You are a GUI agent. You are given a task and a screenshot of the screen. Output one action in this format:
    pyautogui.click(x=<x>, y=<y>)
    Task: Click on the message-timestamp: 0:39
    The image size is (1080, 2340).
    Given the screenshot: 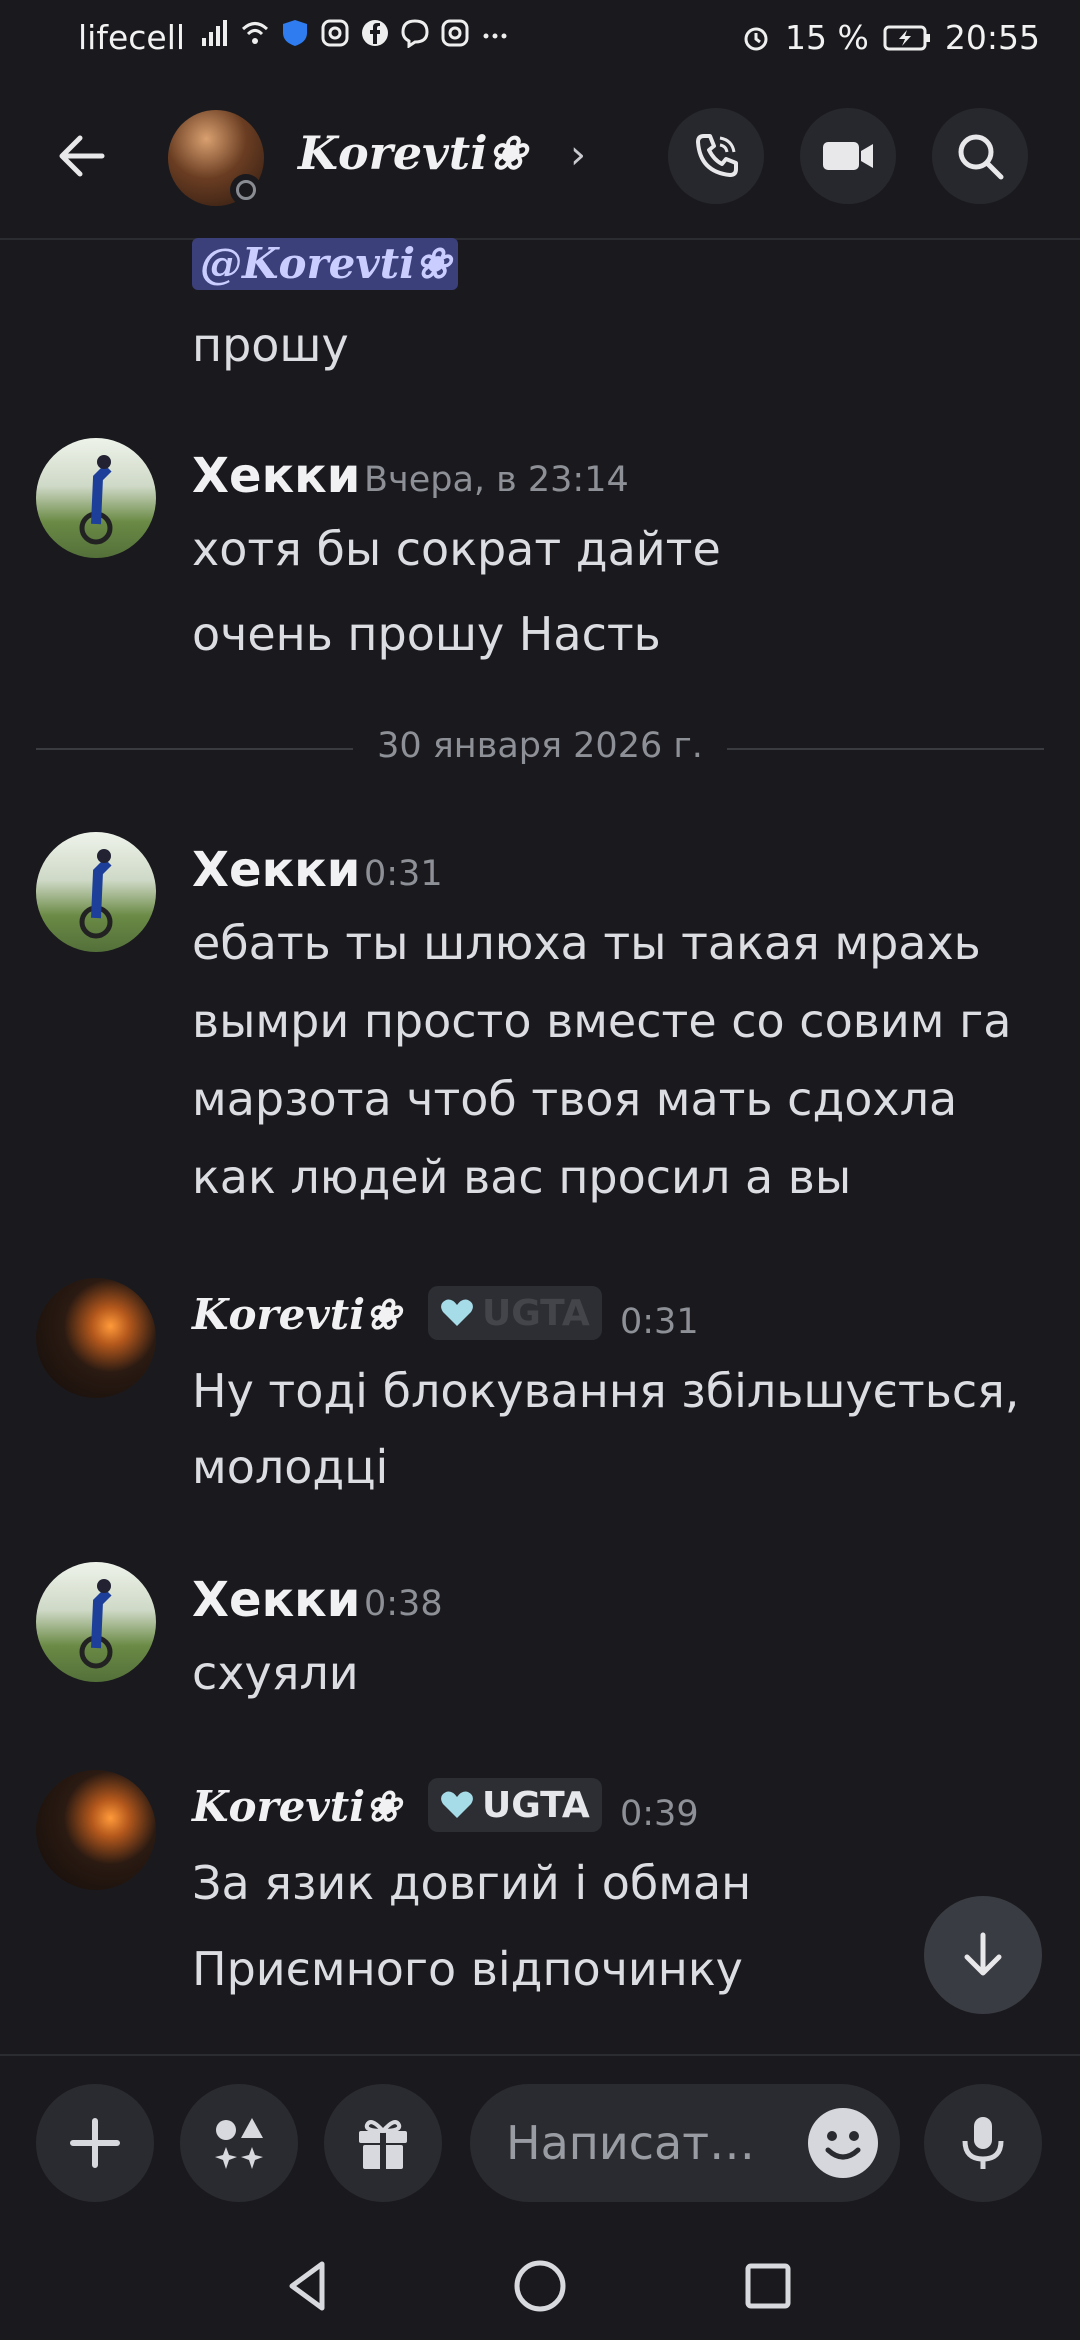 What is the action you would take?
    pyautogui.click(x=659, y=1814)
    